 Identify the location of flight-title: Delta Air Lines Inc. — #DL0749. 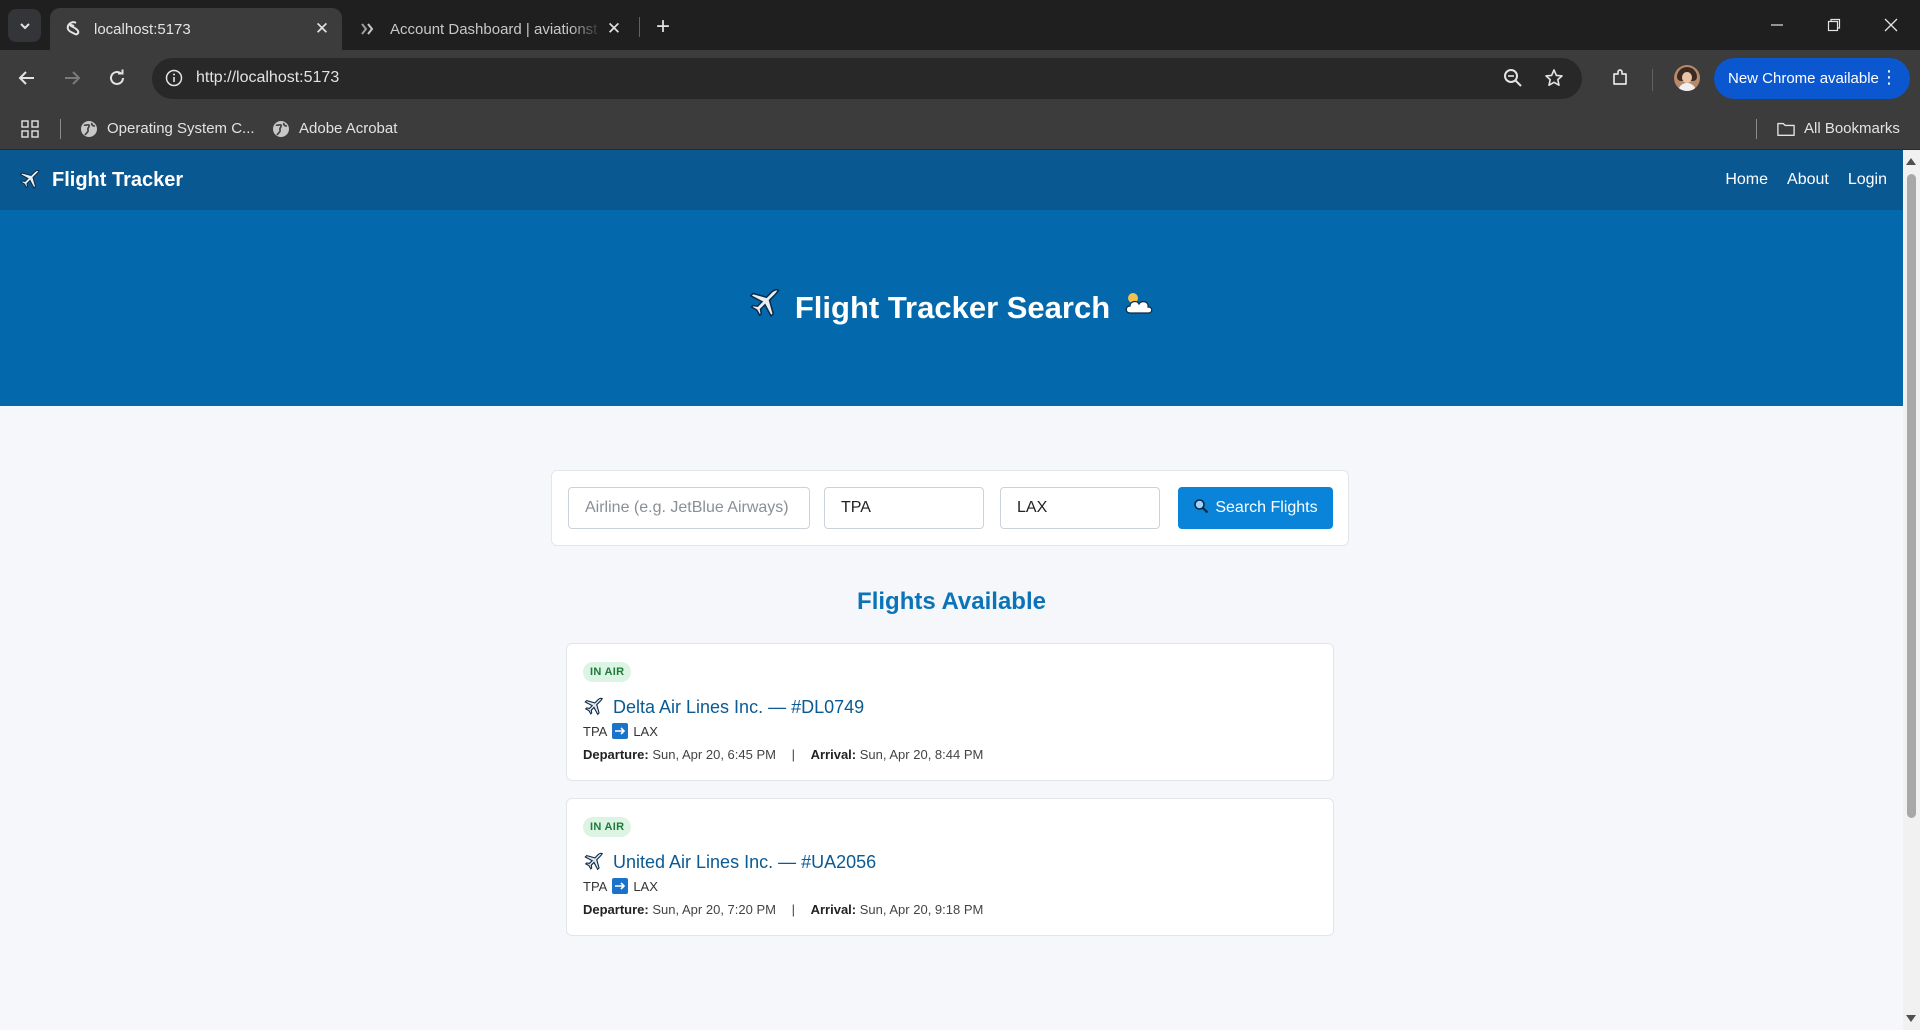
(723, 707).